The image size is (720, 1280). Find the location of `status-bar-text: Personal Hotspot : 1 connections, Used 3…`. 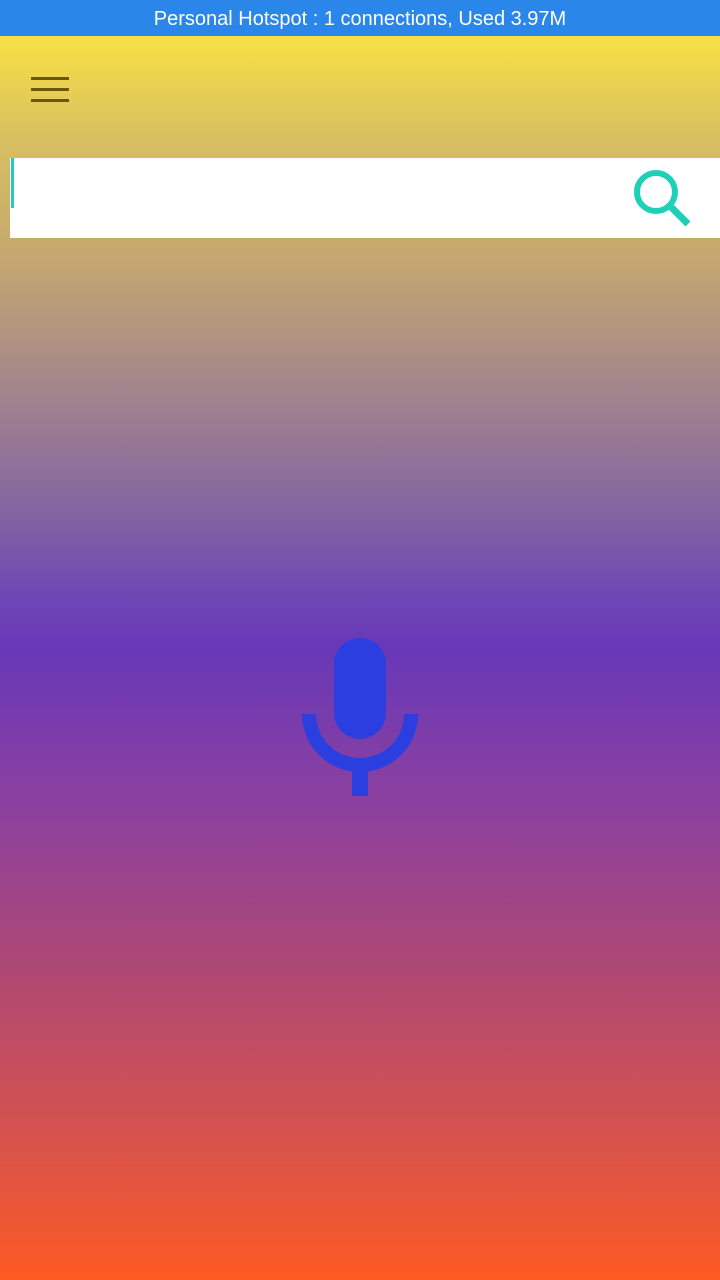

status-bar-text: Personal Hotspot : 1 connections, Used 3… is located at coordinates (360, 19).